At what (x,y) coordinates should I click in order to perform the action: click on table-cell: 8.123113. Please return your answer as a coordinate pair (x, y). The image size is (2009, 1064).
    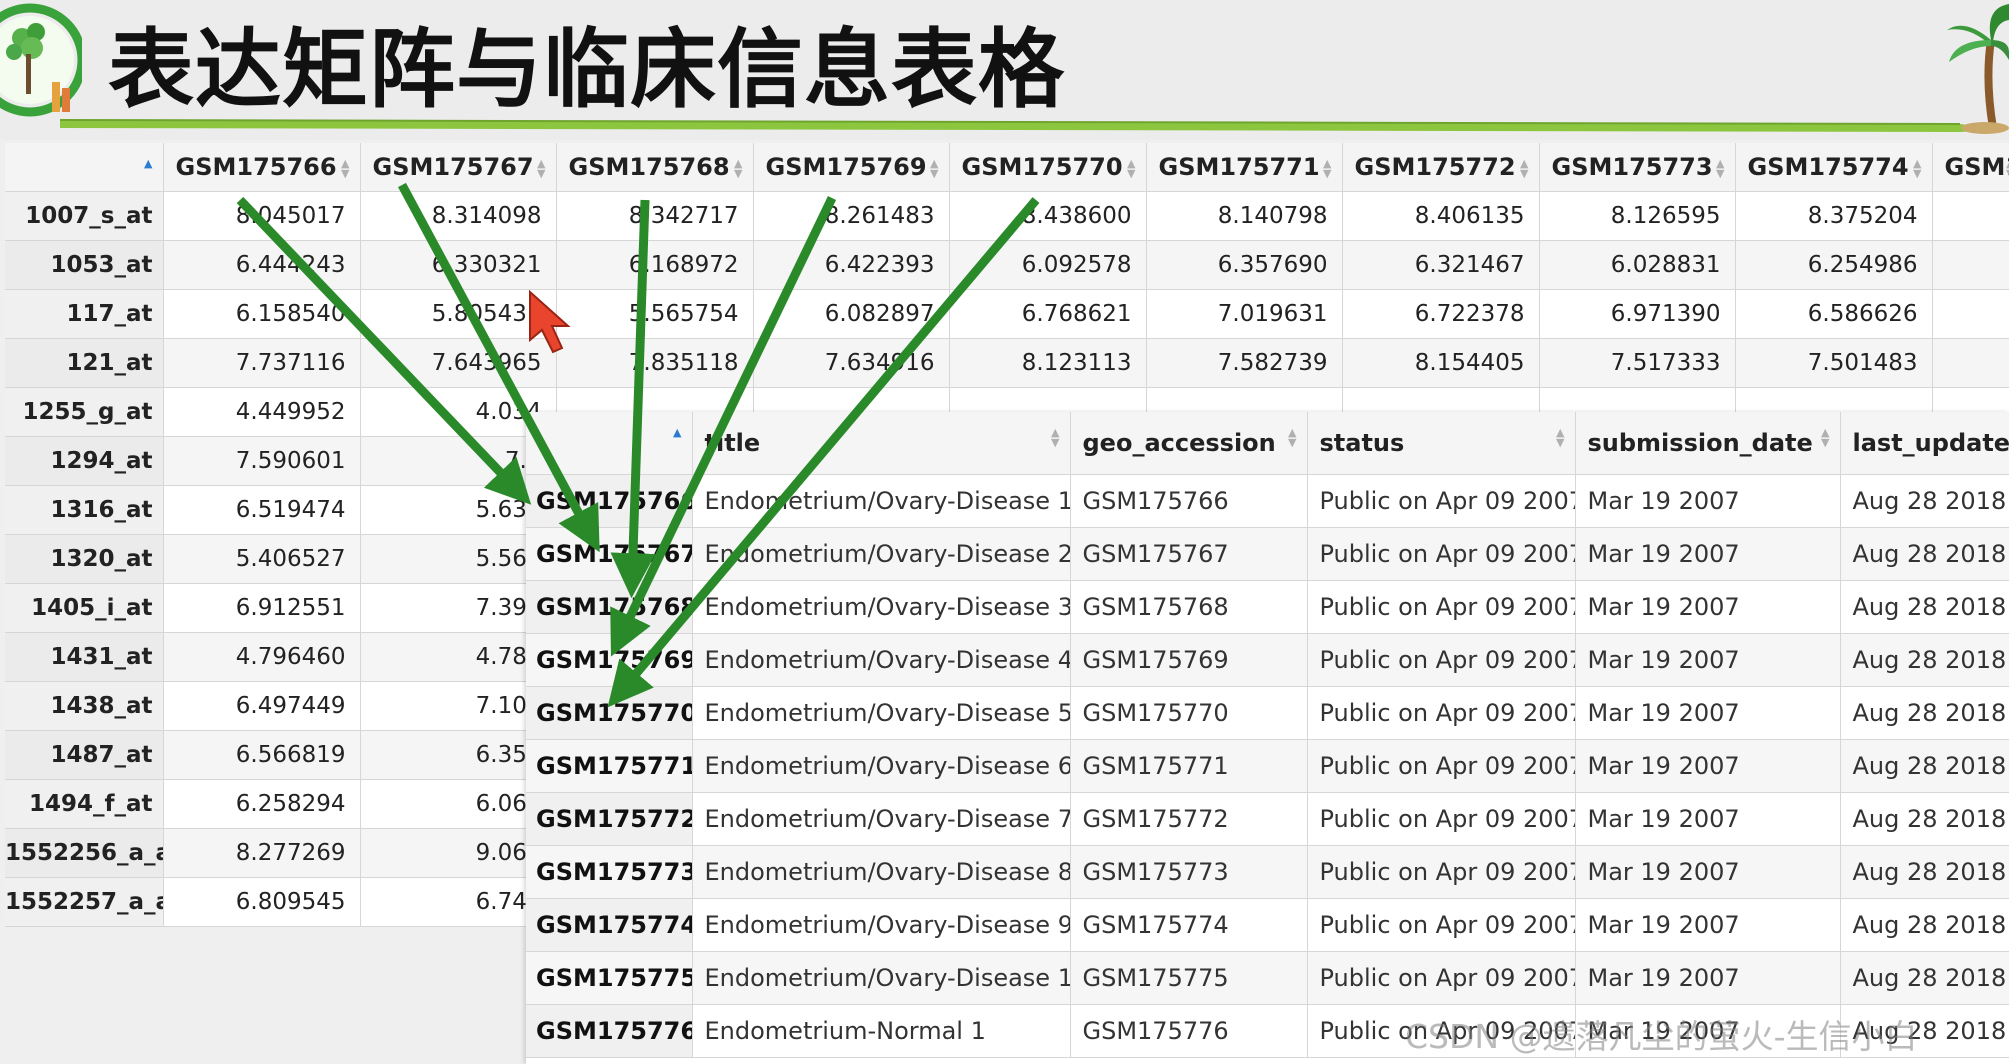
    Looking at the image, I should click on (1048, 363).